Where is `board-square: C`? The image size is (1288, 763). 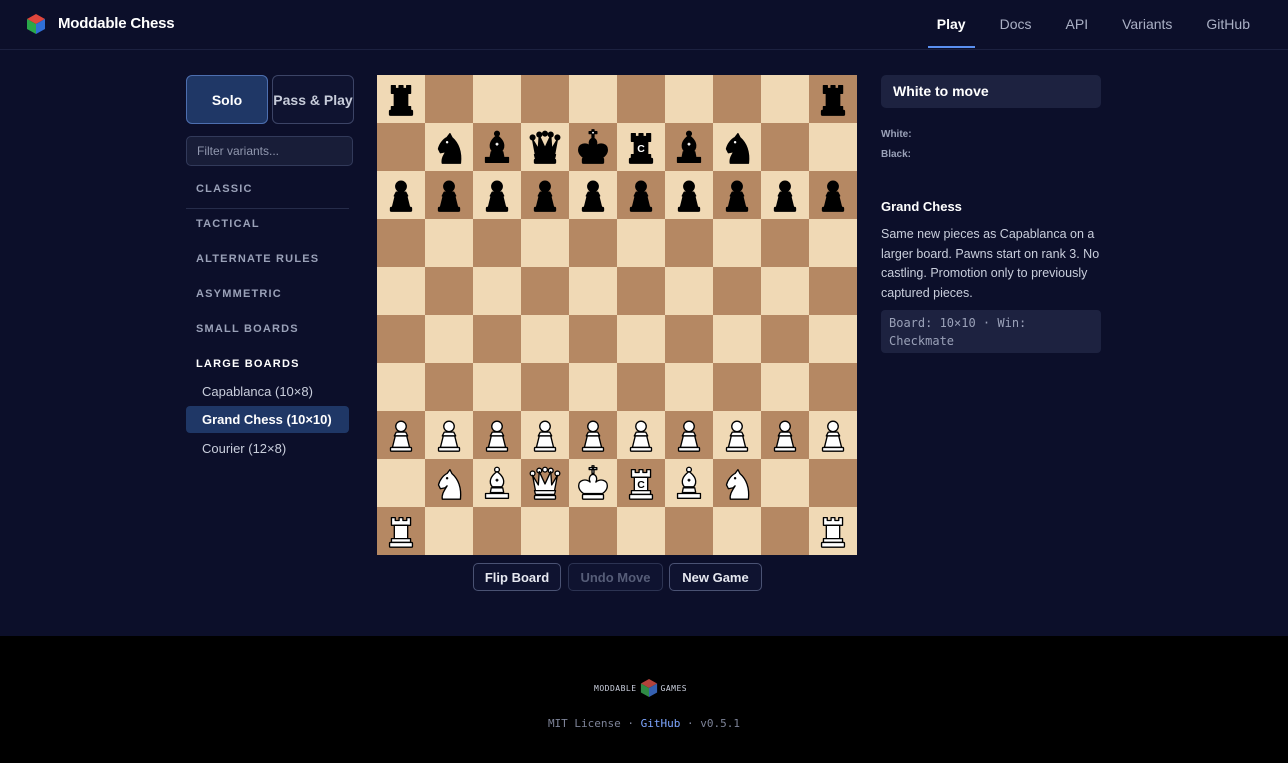
board-square: C is located at coordinates (641, 147).